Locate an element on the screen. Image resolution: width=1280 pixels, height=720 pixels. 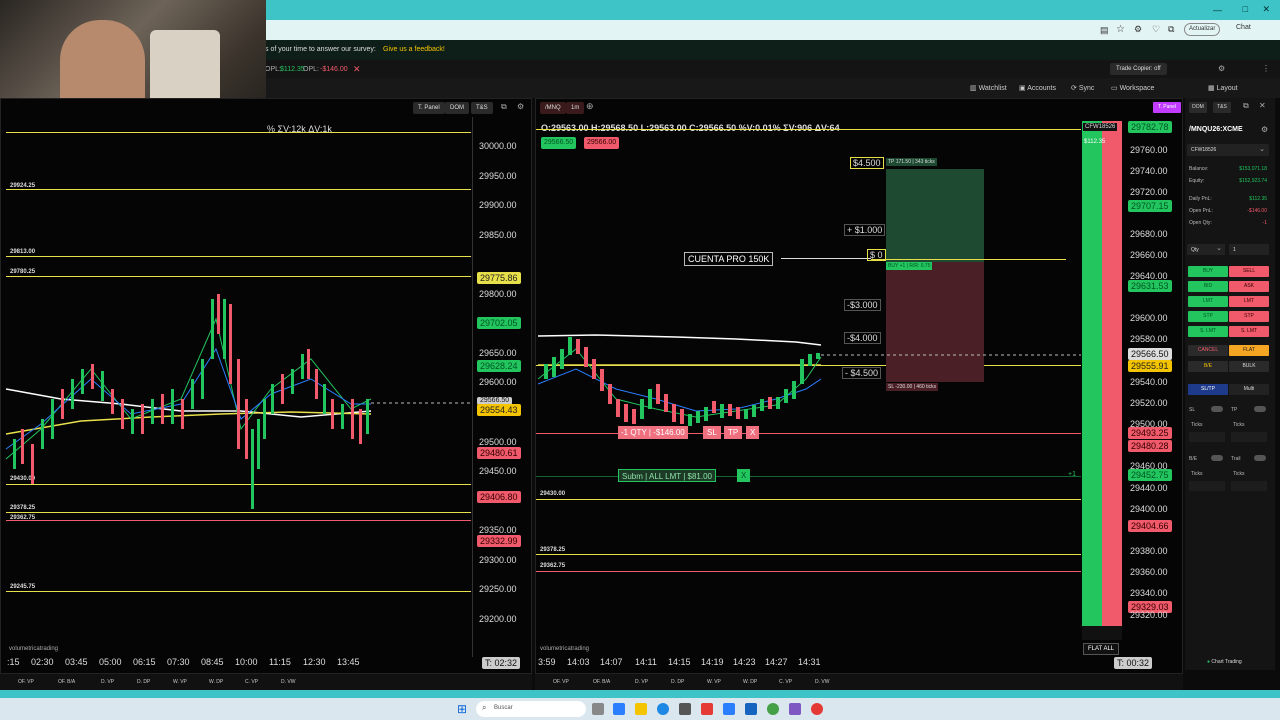
buy-limit-button: LMT is located at coordinates (1208, 301).